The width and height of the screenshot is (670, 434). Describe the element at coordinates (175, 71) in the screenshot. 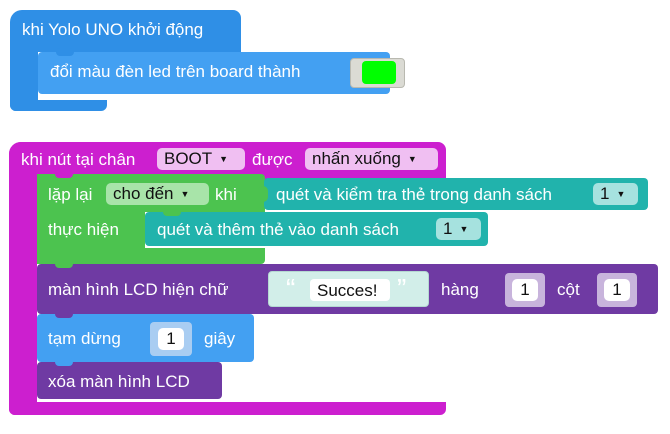

I see `led-label: đổi màu đèn led trên board thành` at that location.